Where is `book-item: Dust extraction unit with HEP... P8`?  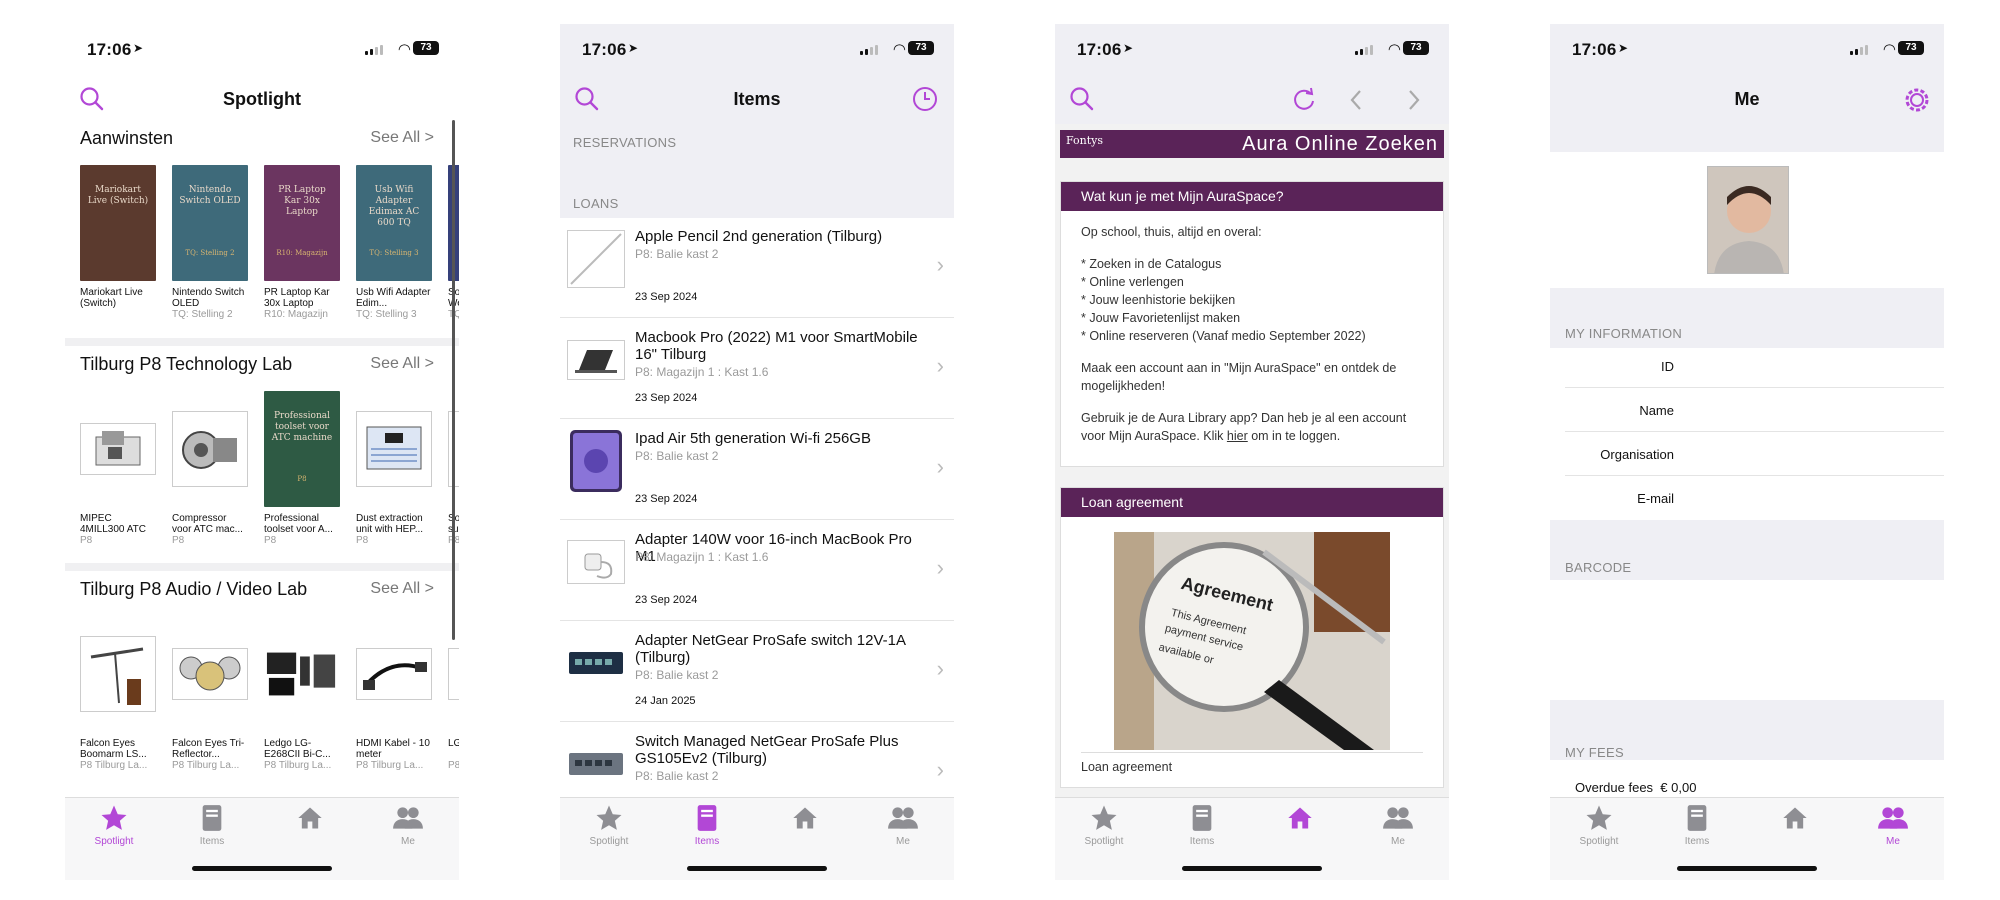 book-item: Dust extraction unit with HEP... P8 is located at coordinates (394, 469).